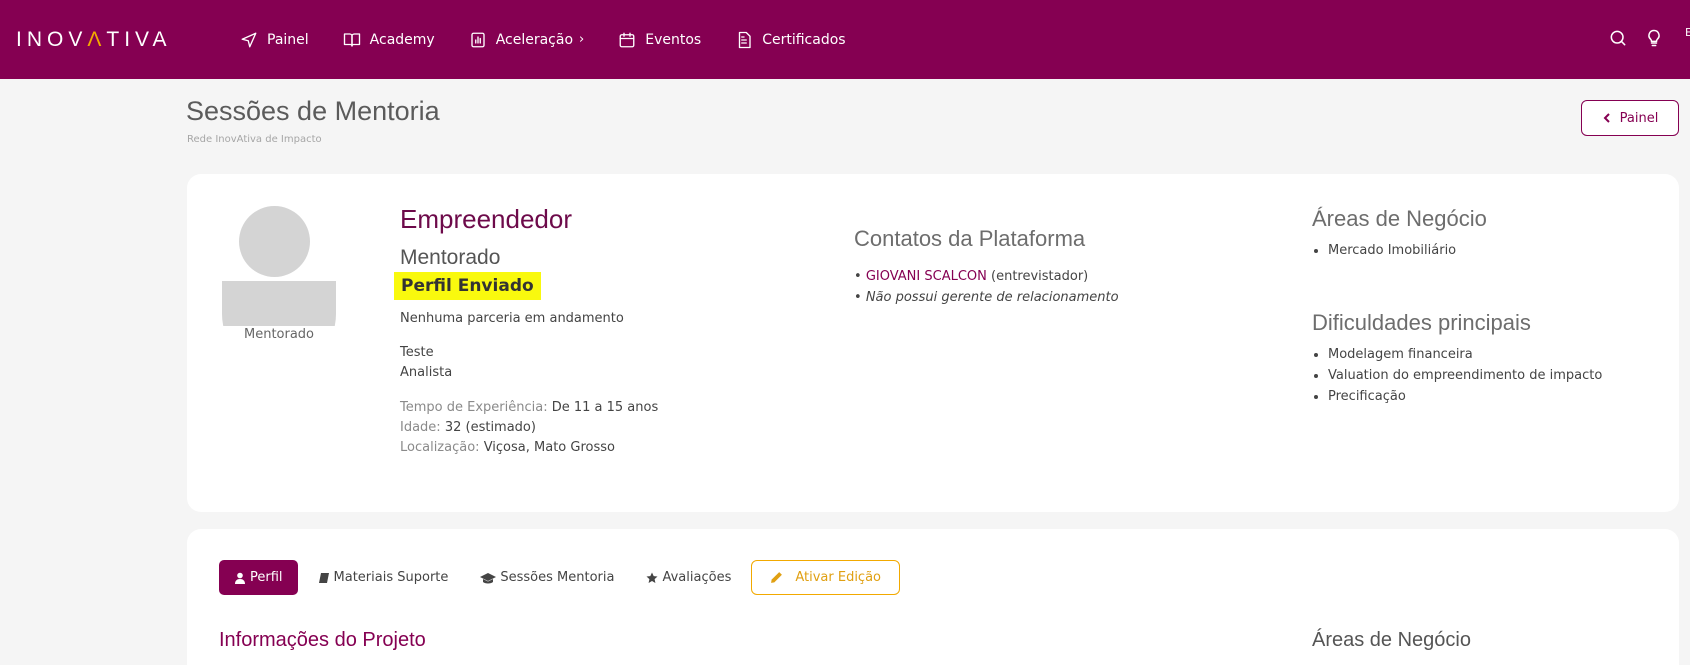 This screenshot has height=665, width=1690. Describe the element at coordinates (279, 266) in the screenshot. I see `avatar` at that location.